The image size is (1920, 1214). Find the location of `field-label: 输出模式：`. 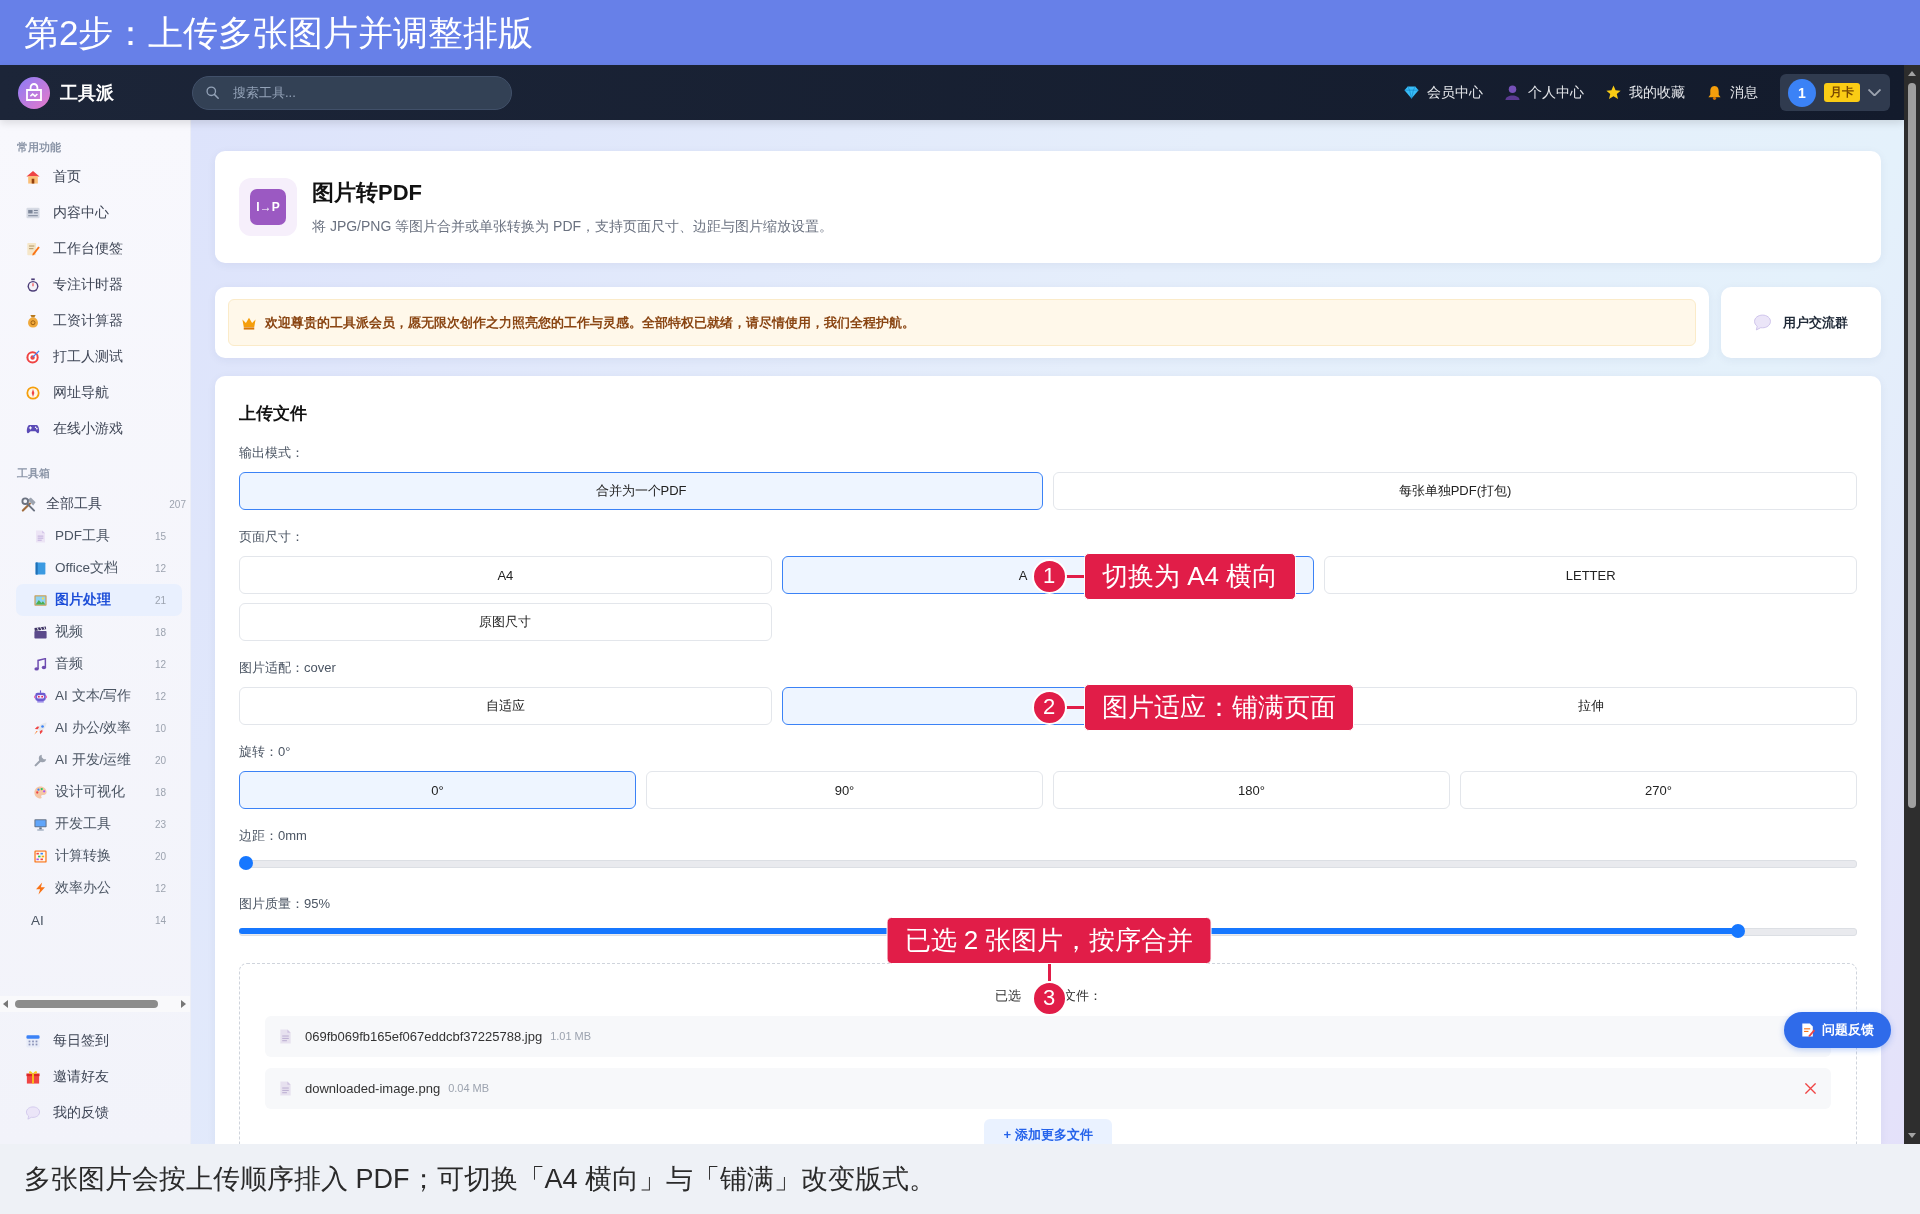

field-label: 输出模式： is located at coordinates (272, 453).